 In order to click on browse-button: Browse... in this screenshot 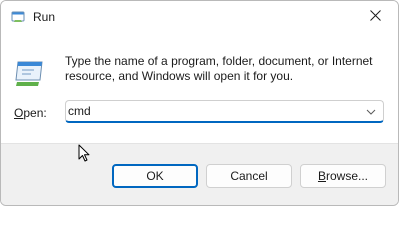, I will do `click(343, 176)`.